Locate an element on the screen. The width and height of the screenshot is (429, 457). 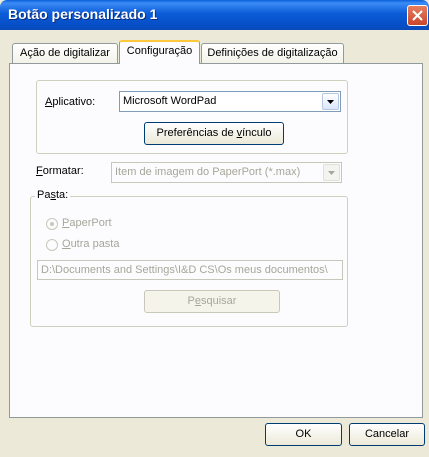
close-button is located at coordinates (417, 15).